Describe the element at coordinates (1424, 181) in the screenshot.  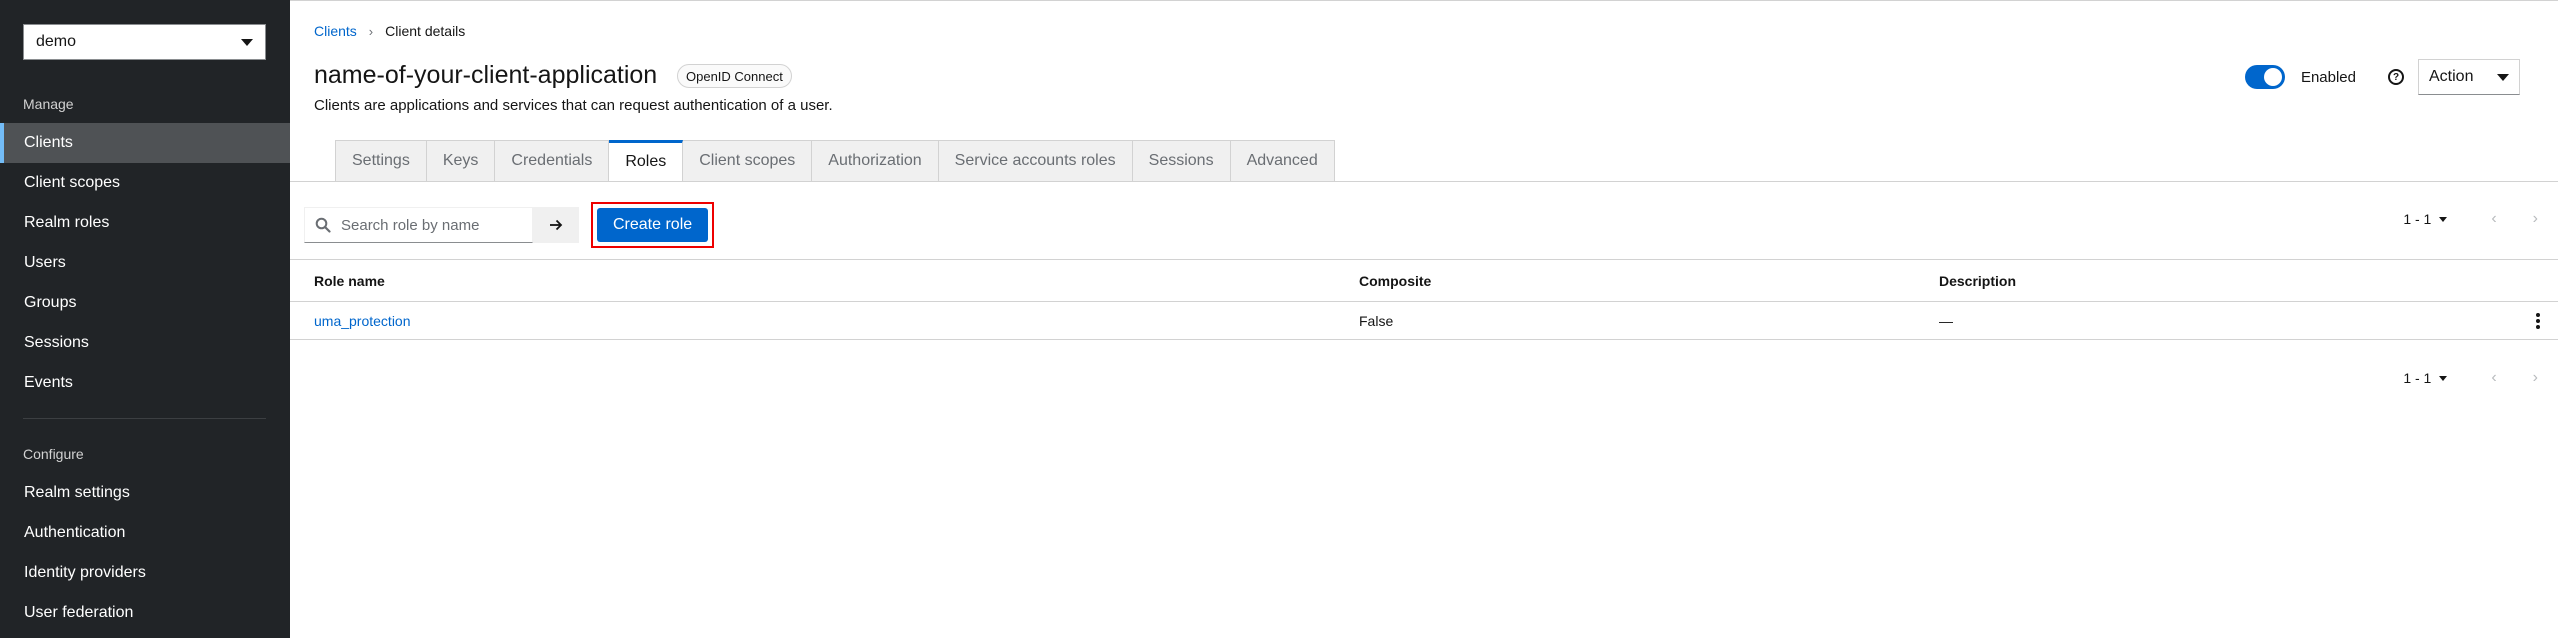
I see `tabs-divider` at that location.